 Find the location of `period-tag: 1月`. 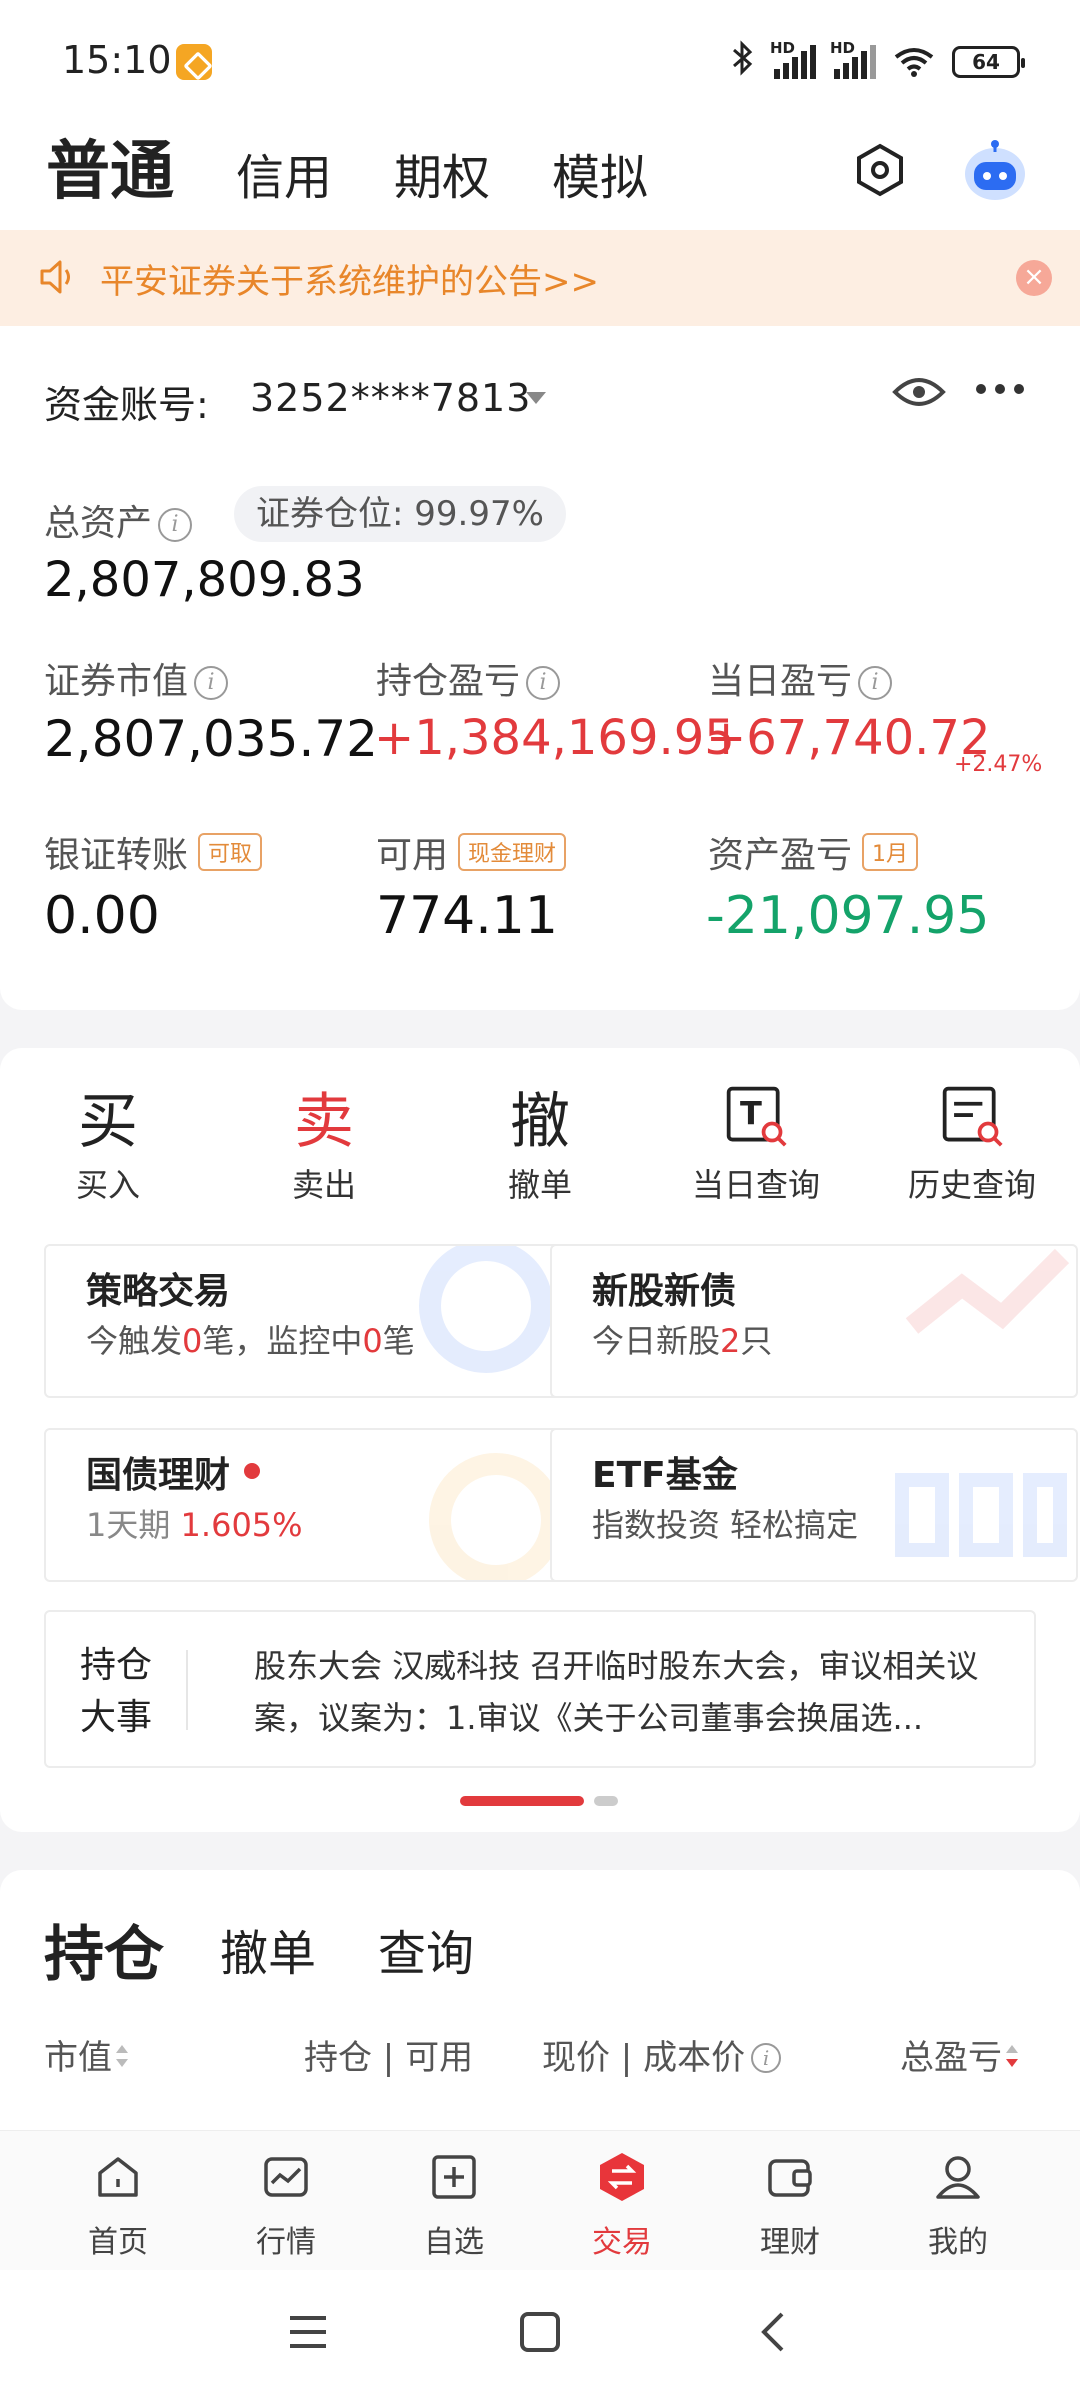

period-tag: 1月 is located at coordinates (890, 852).